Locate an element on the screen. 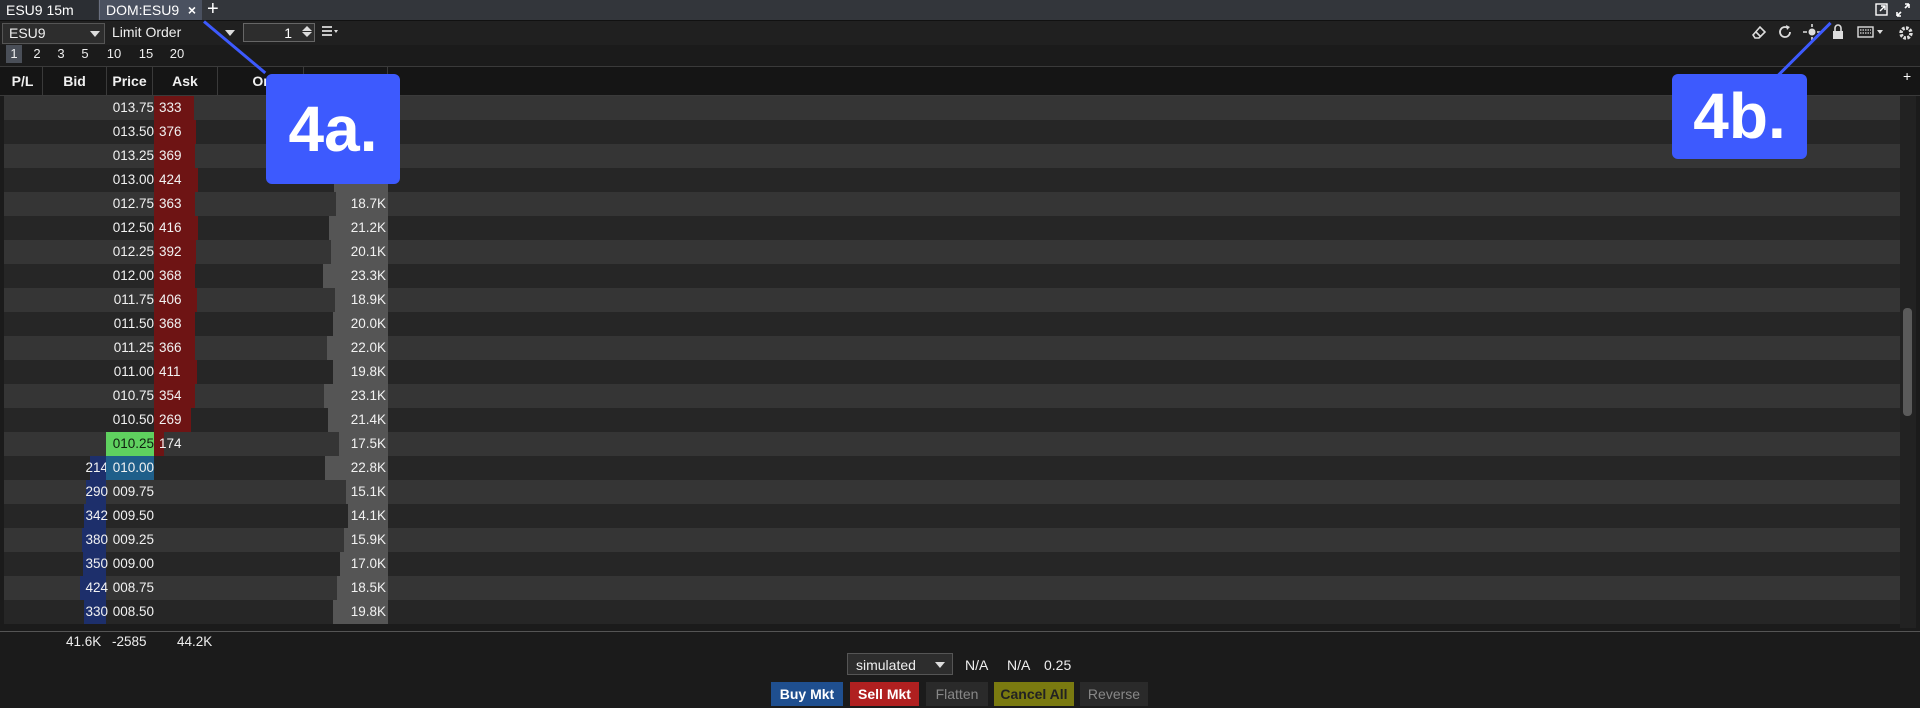 The height and width of the screenshot is (708, 1920). depth-option-5: 5 is located at coordinates (85, 54).